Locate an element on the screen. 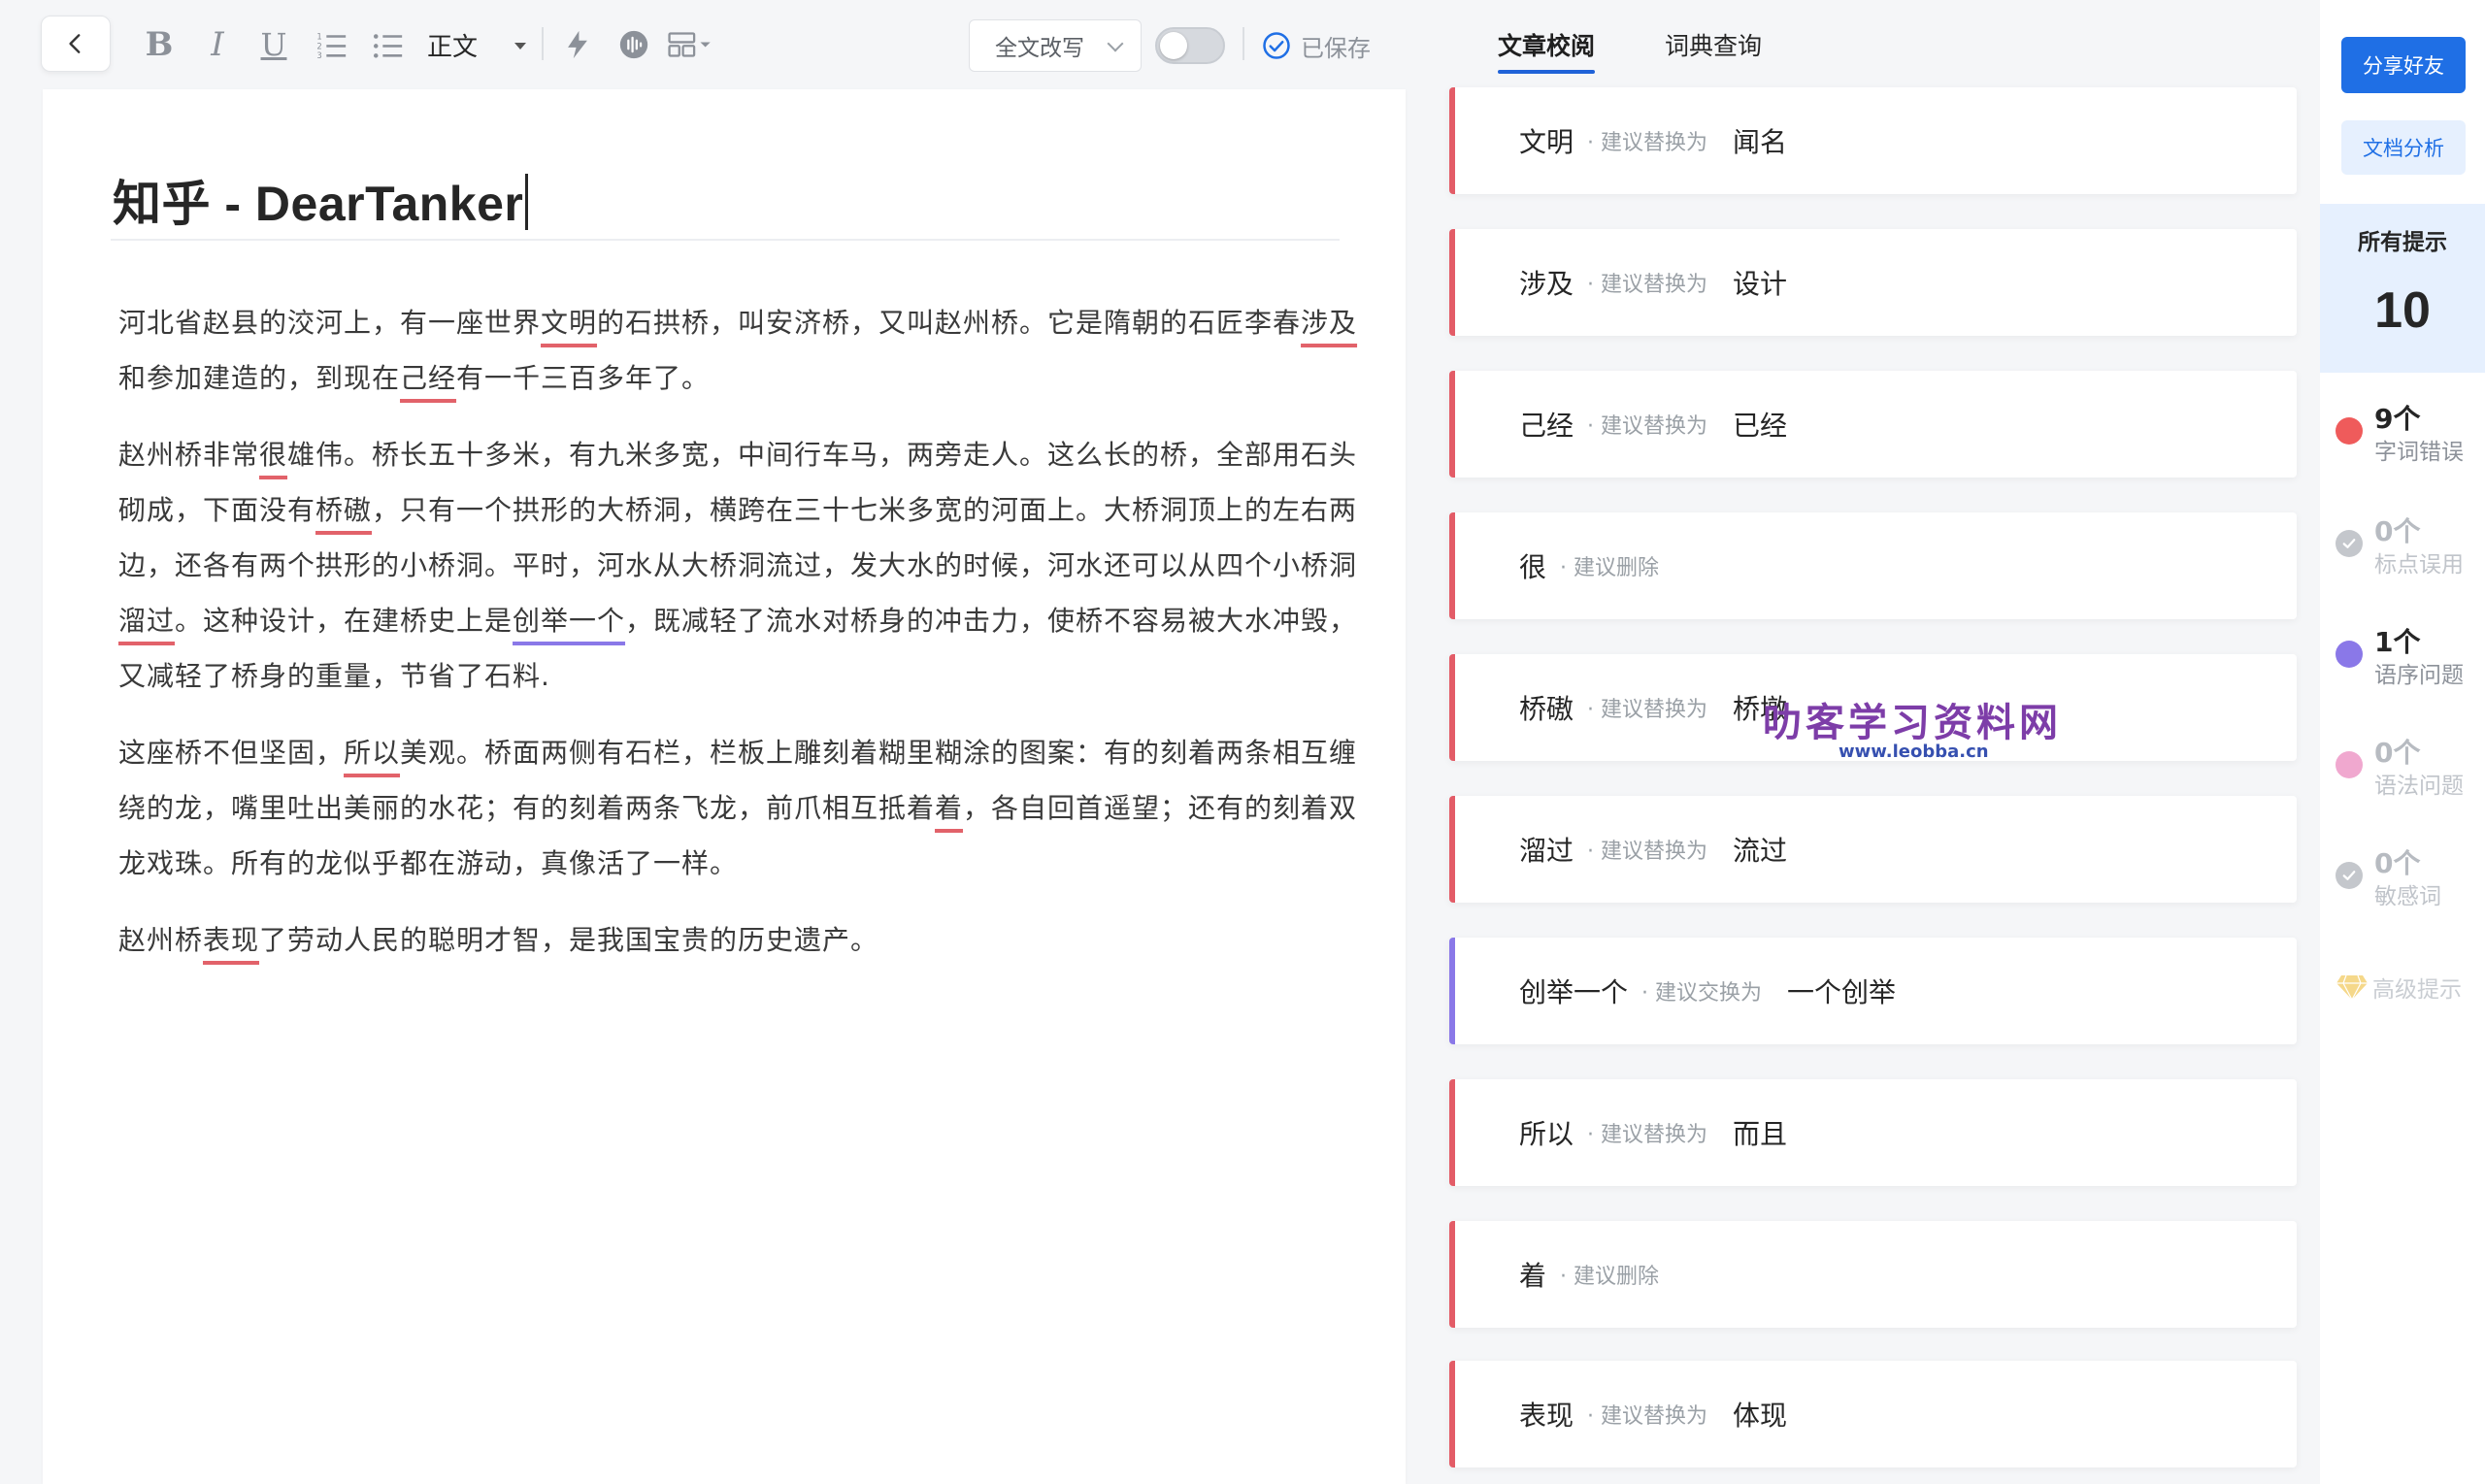  suggestion-card: 所以 · 建议替换为 而且 is located at coordinates (1873, 1132).